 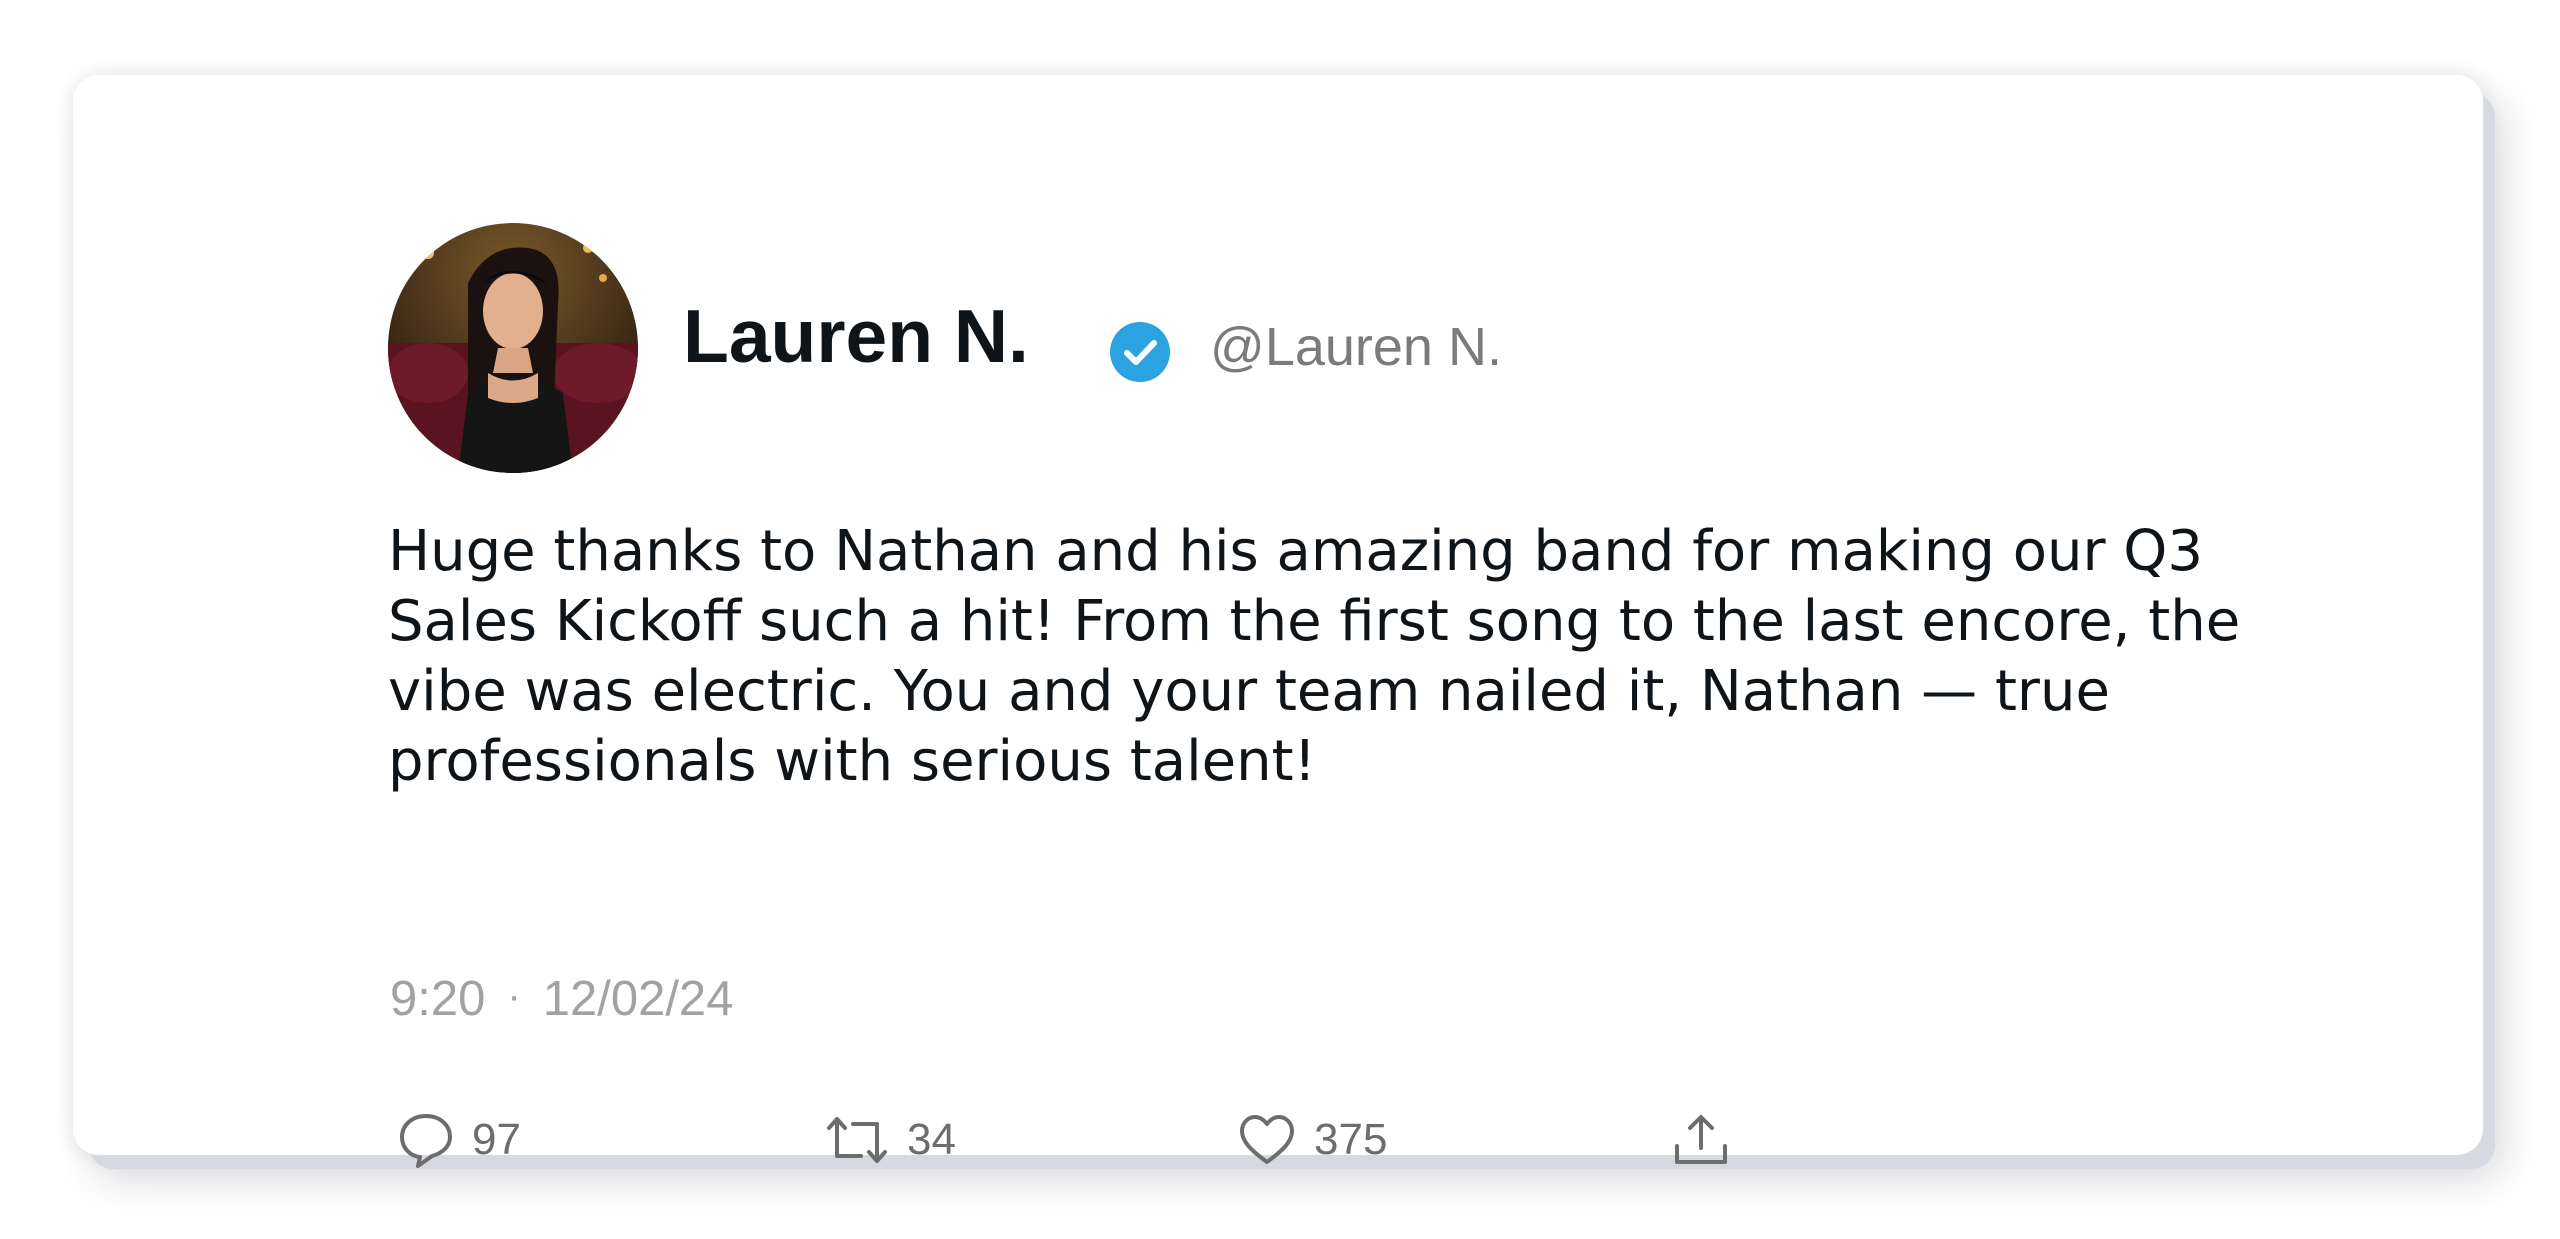 What do you see at coordinates (857, 1140) in the screenshot?
I see `retweet-icon` at bounding box center [857, 1140].